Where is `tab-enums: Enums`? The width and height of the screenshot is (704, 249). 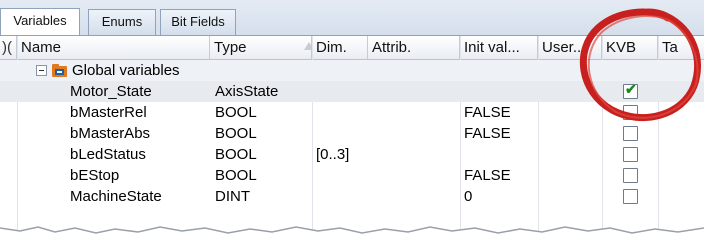 tab-enums: Enums is located at coordinates (122, 22).